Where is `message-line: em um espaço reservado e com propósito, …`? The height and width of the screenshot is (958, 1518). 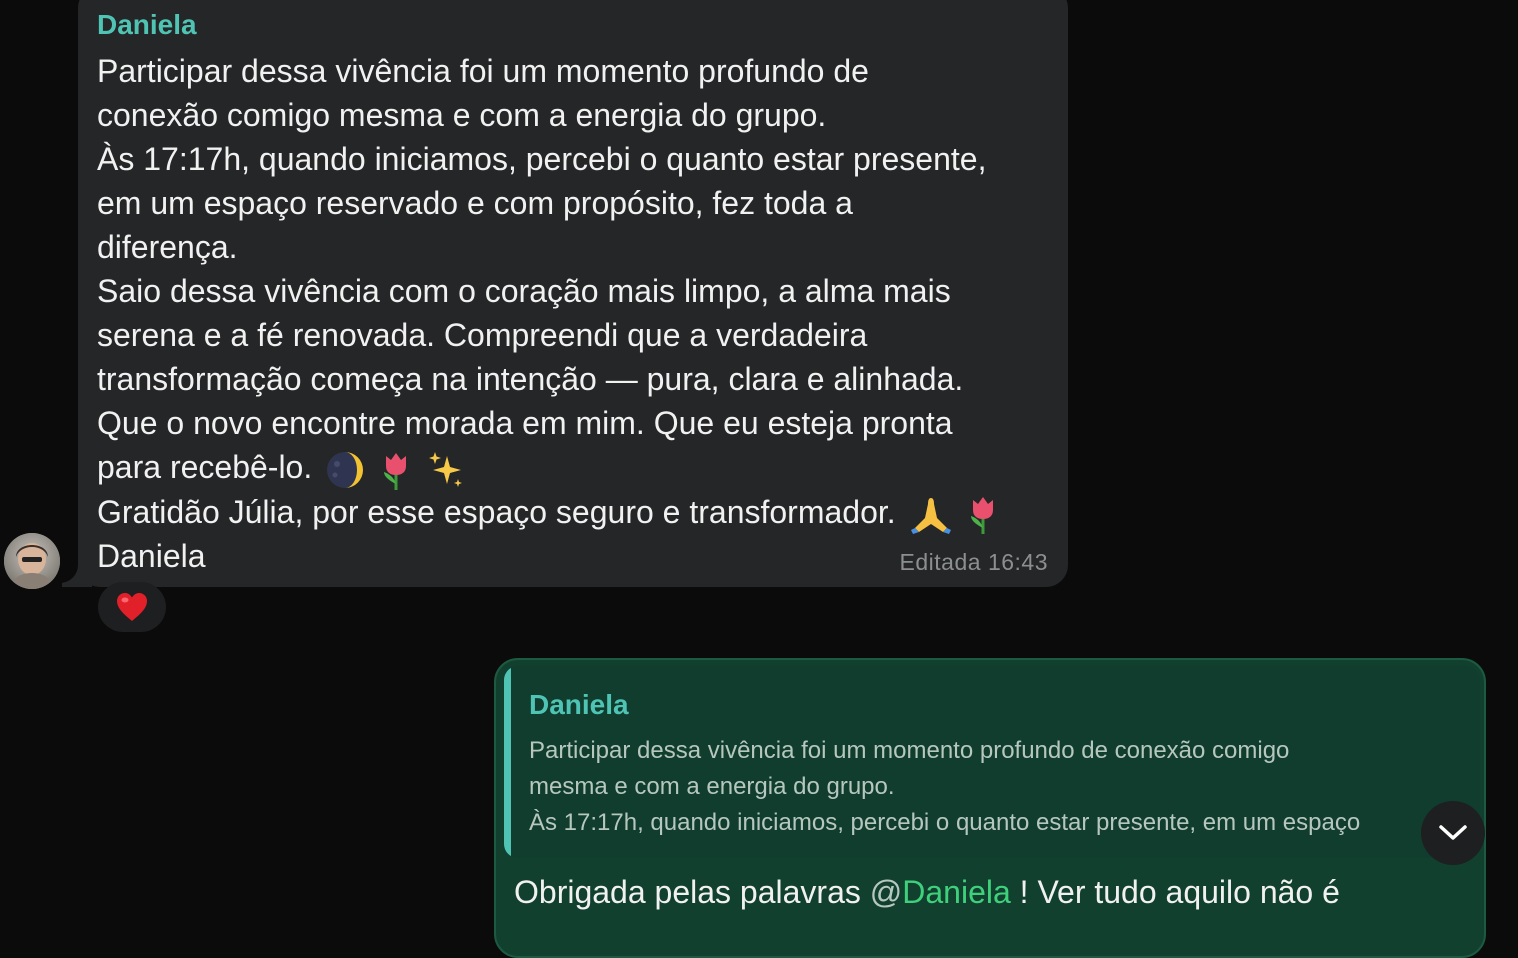 message-line: em um espaço reservado e com propósito, … is located at coordinates (475, 203).